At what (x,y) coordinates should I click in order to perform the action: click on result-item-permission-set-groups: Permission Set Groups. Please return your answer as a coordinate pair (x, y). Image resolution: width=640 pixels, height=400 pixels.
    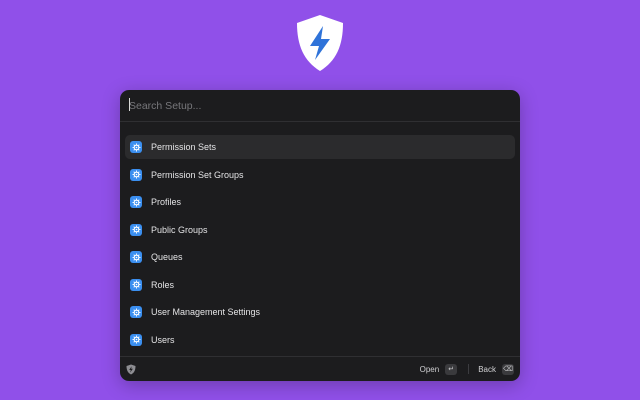
    Looking at the image, I should click on (320, 175).